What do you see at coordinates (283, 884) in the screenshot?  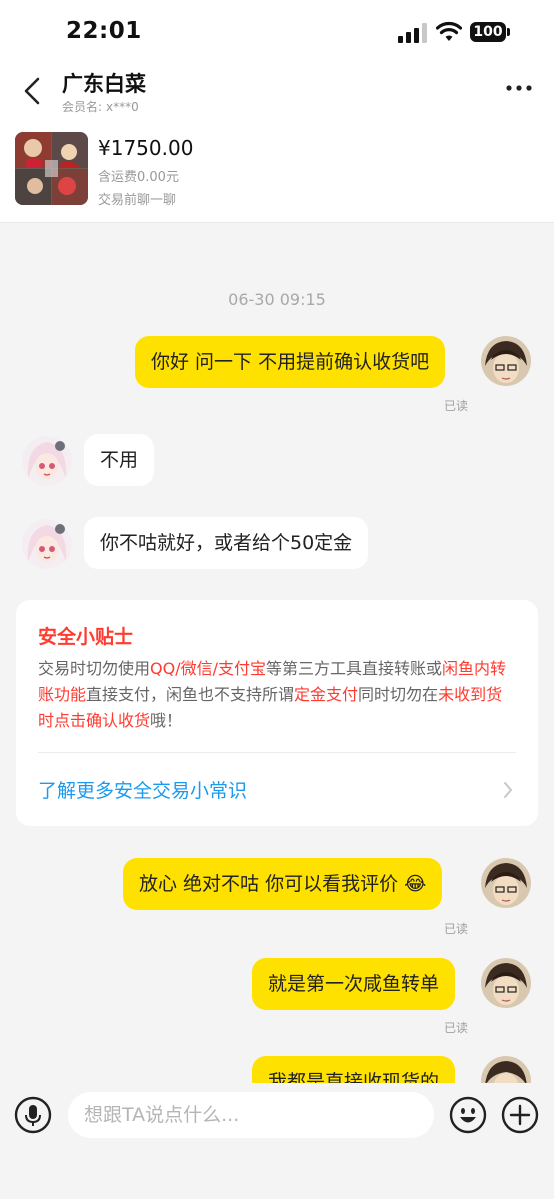 I see `message-bubble-outgoing: 放心 绝对不咕 你可以看我评价 😂` at bounding box center [283, 884].